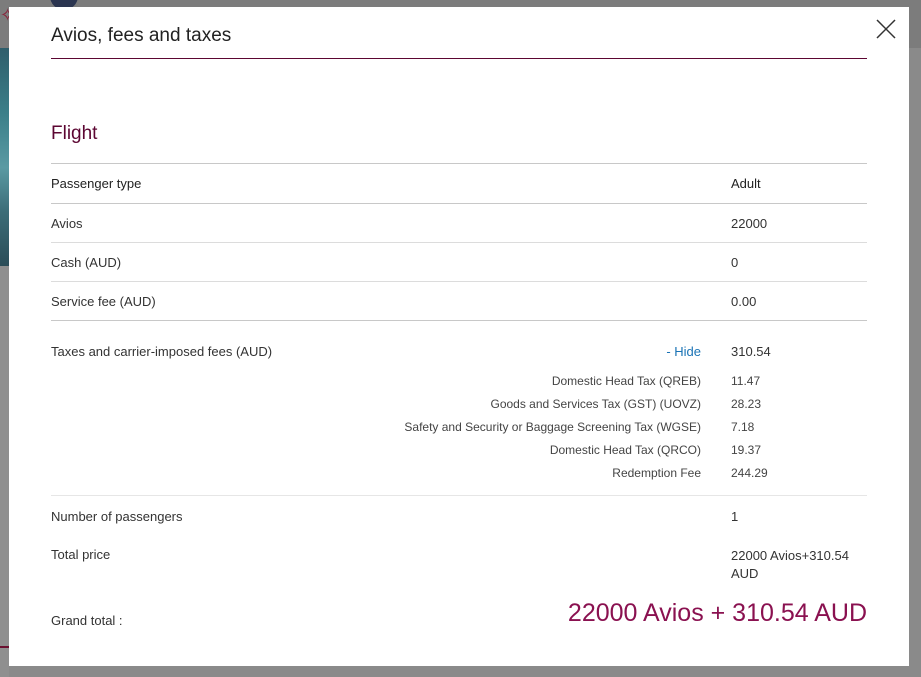 This screenshot has height=677, width=921. What do you see at coordinates (749, 223) in the screenshot?
I see `avios-value: 22000` at bounding box center [749, 223].